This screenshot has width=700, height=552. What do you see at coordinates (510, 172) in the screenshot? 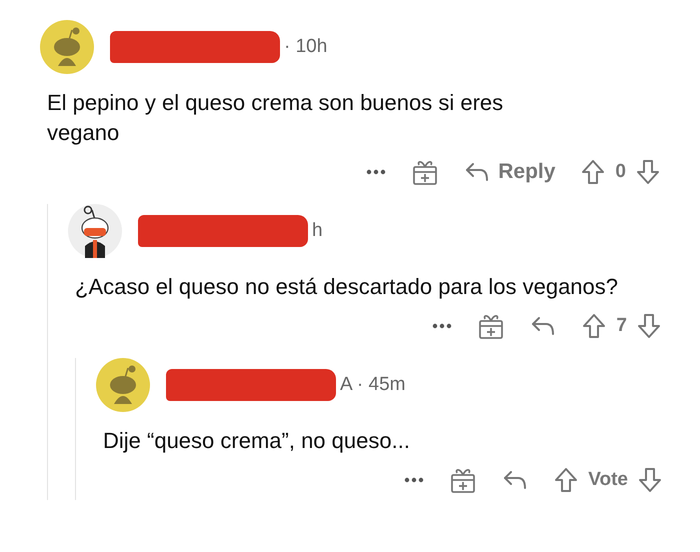
I see `reply-button: Reply` at bounding box center [510, 172].